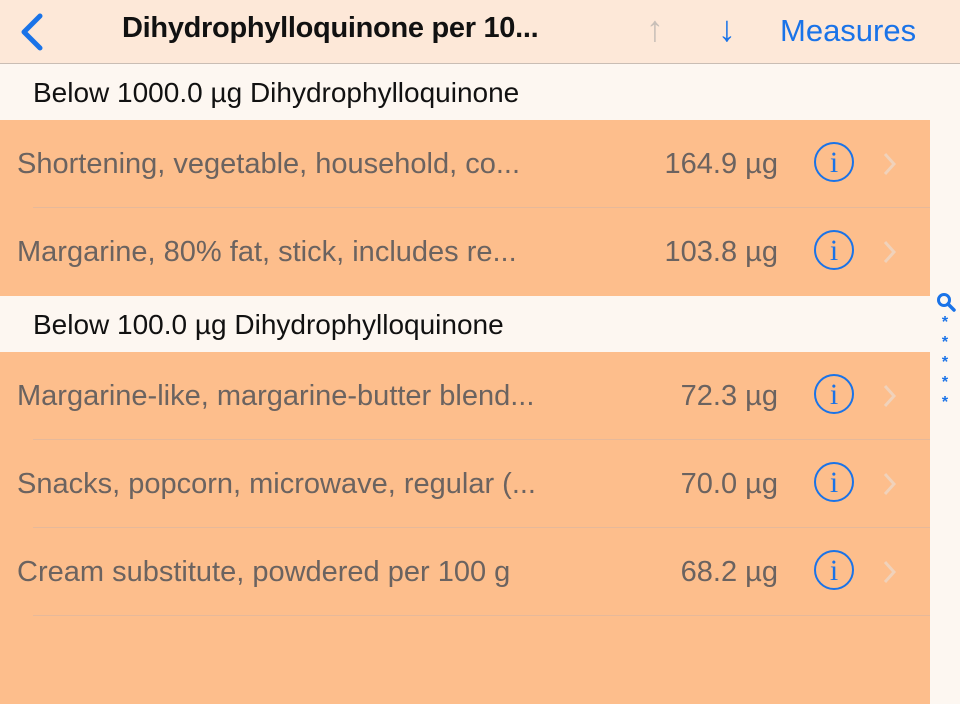 The image size is (960, 704). What do you see at coordinates (264, 572) in the screenshot?
I see `food-name: Cream substitute, powdered per 100 g` at bounding box center [264, 572].